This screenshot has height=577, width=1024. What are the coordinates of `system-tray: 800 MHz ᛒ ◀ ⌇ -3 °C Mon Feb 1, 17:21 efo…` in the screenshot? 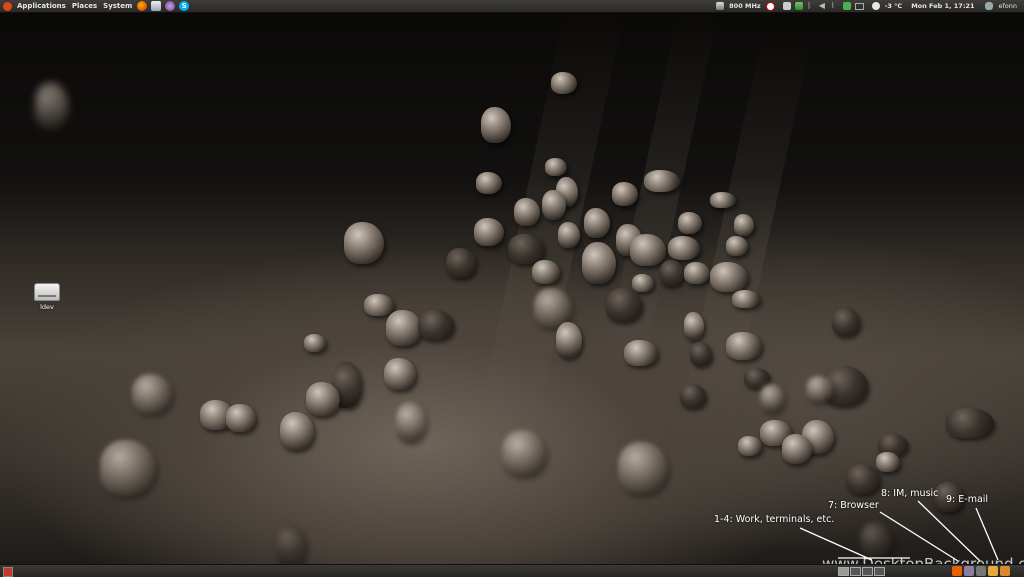 It's located at (869, 6).